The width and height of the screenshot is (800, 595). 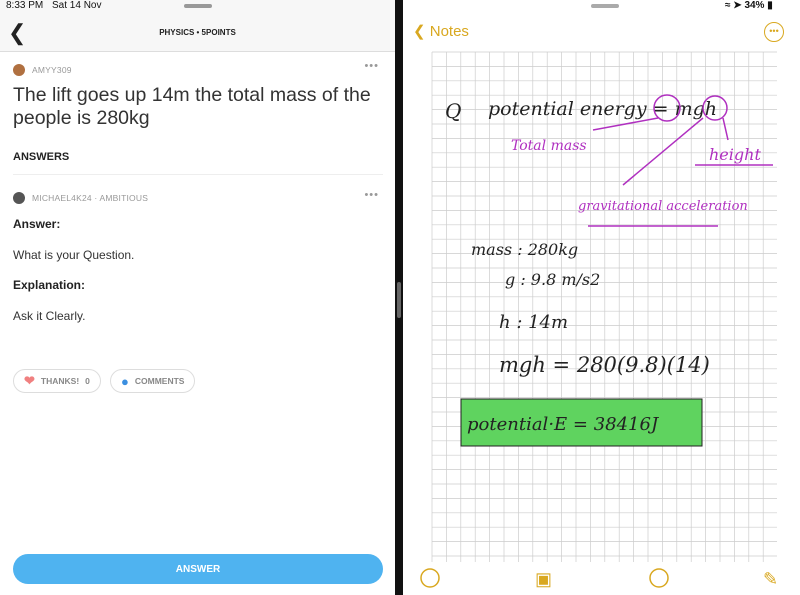 What do you see at coordinates (197, 26) in the screenshot?
I see `nav-bar: 8:33 PM Sat 14 Nov ❮ PHYSICS • 5POINTS` at bounding box center [197, 26].